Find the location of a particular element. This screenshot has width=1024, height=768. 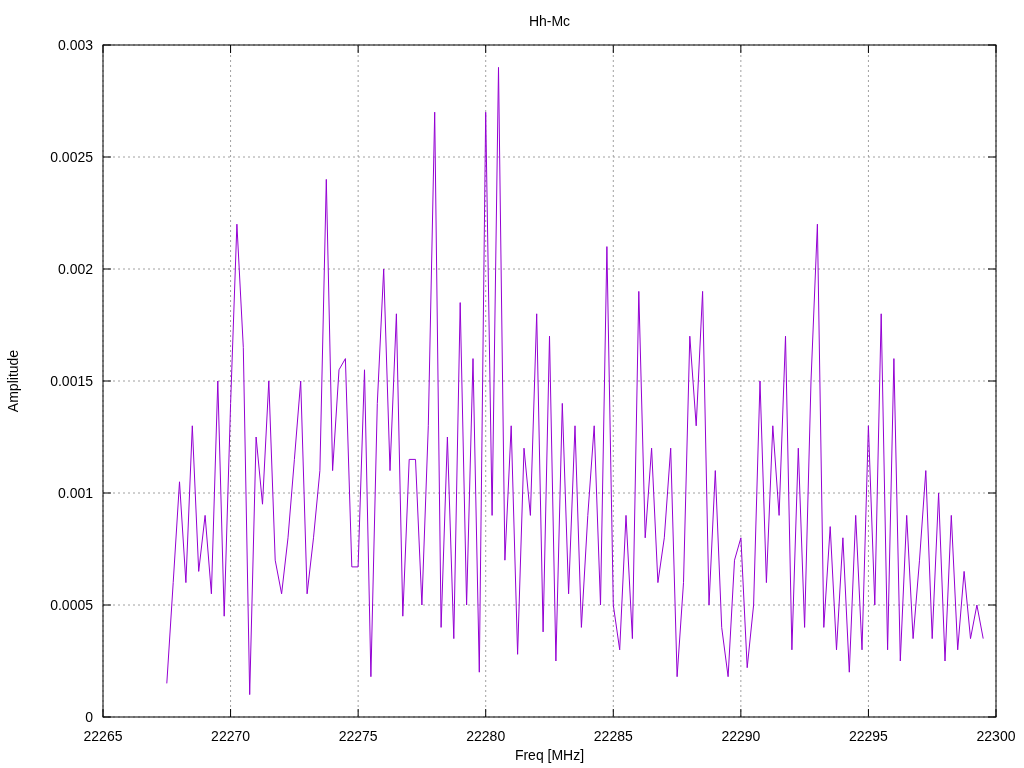

y-tick-label: 0.003 is located at coordinates (75, 45).